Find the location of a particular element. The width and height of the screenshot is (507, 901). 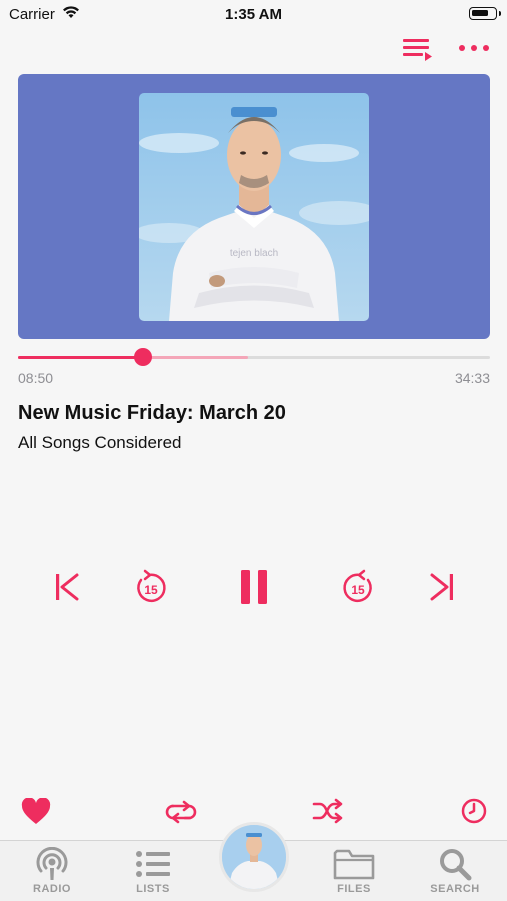

previous-track-icon is located at coordinates (67, 587).